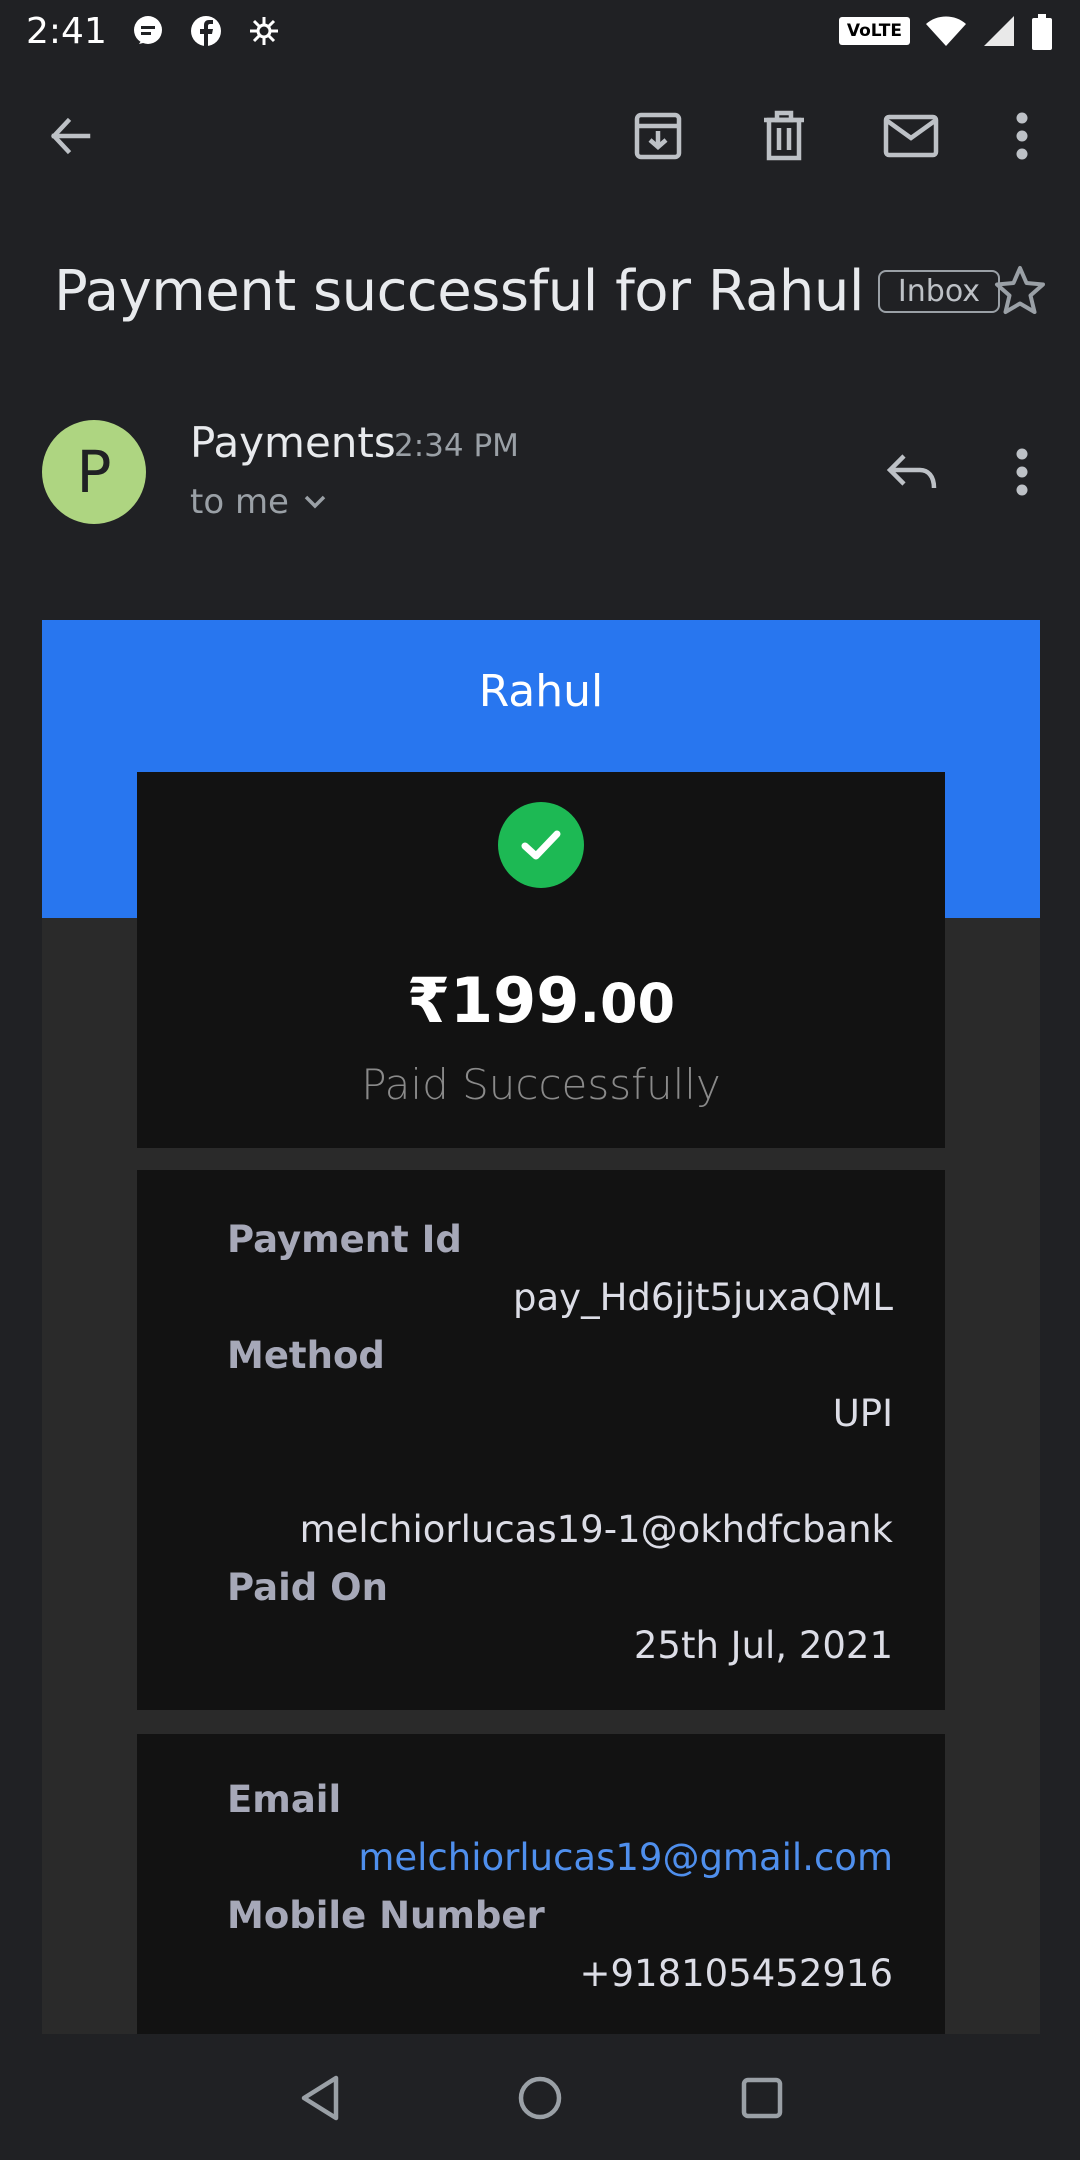 The width and height of the screenshot is (1080, 2160). What do you see at coordinates (541, 960) in the screenshot?
I see `amount-card: ₹199.00 Paid Successfully` at bounding box center [541, 960].